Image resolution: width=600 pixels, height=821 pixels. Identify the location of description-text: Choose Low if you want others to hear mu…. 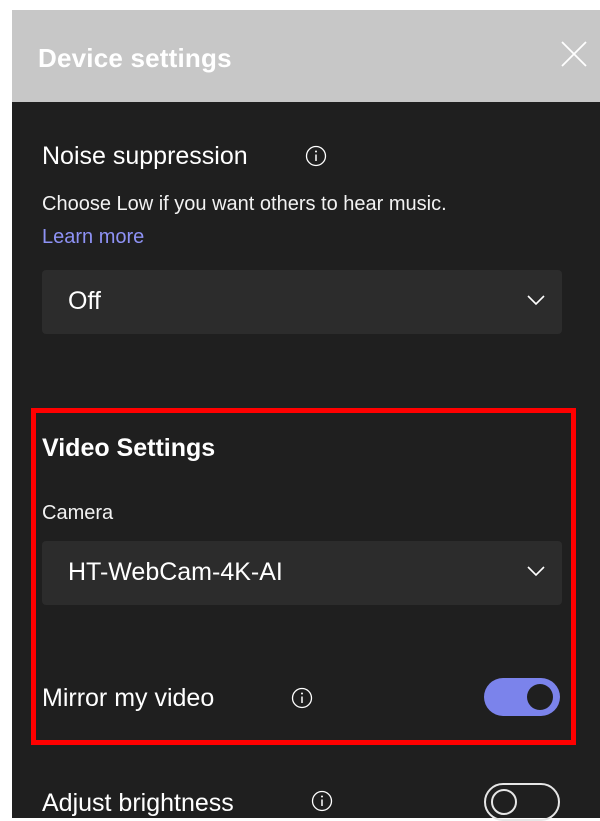
(244, 204).